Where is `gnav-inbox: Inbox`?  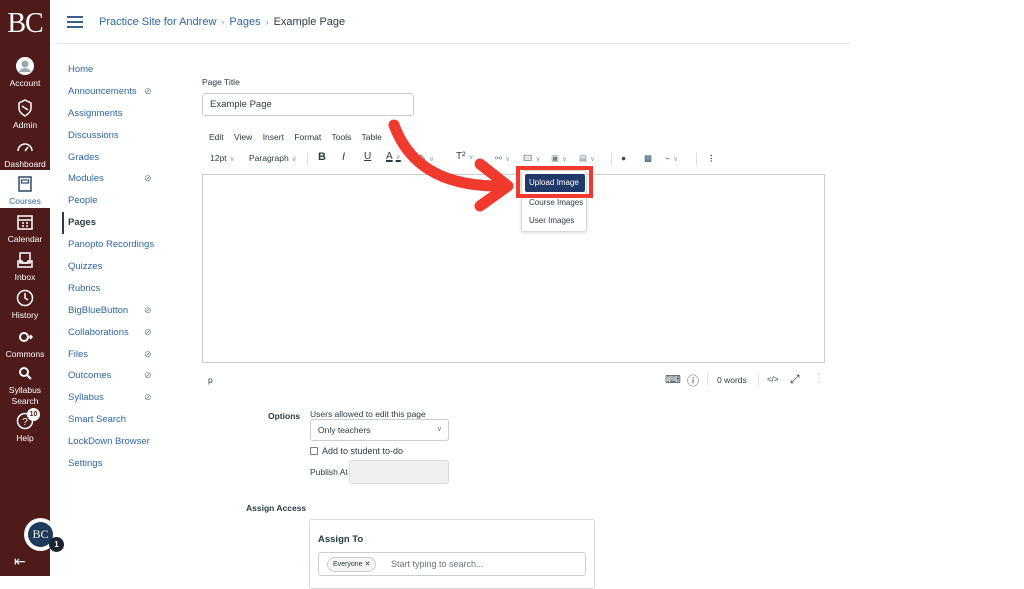
gnav-inbox: Inbox is located at coordinates (25, 266).